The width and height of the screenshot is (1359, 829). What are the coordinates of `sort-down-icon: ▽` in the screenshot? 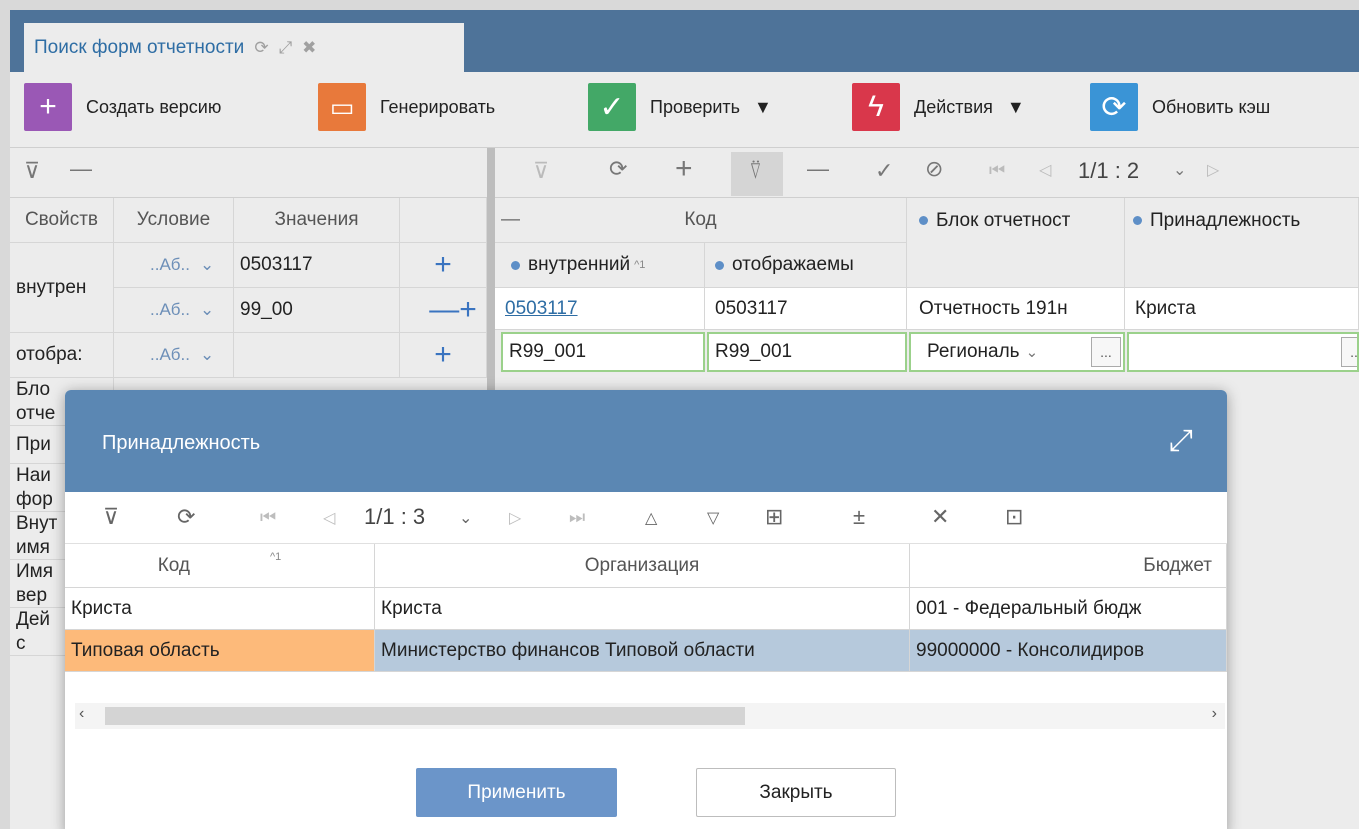 It's located at (713, 518).